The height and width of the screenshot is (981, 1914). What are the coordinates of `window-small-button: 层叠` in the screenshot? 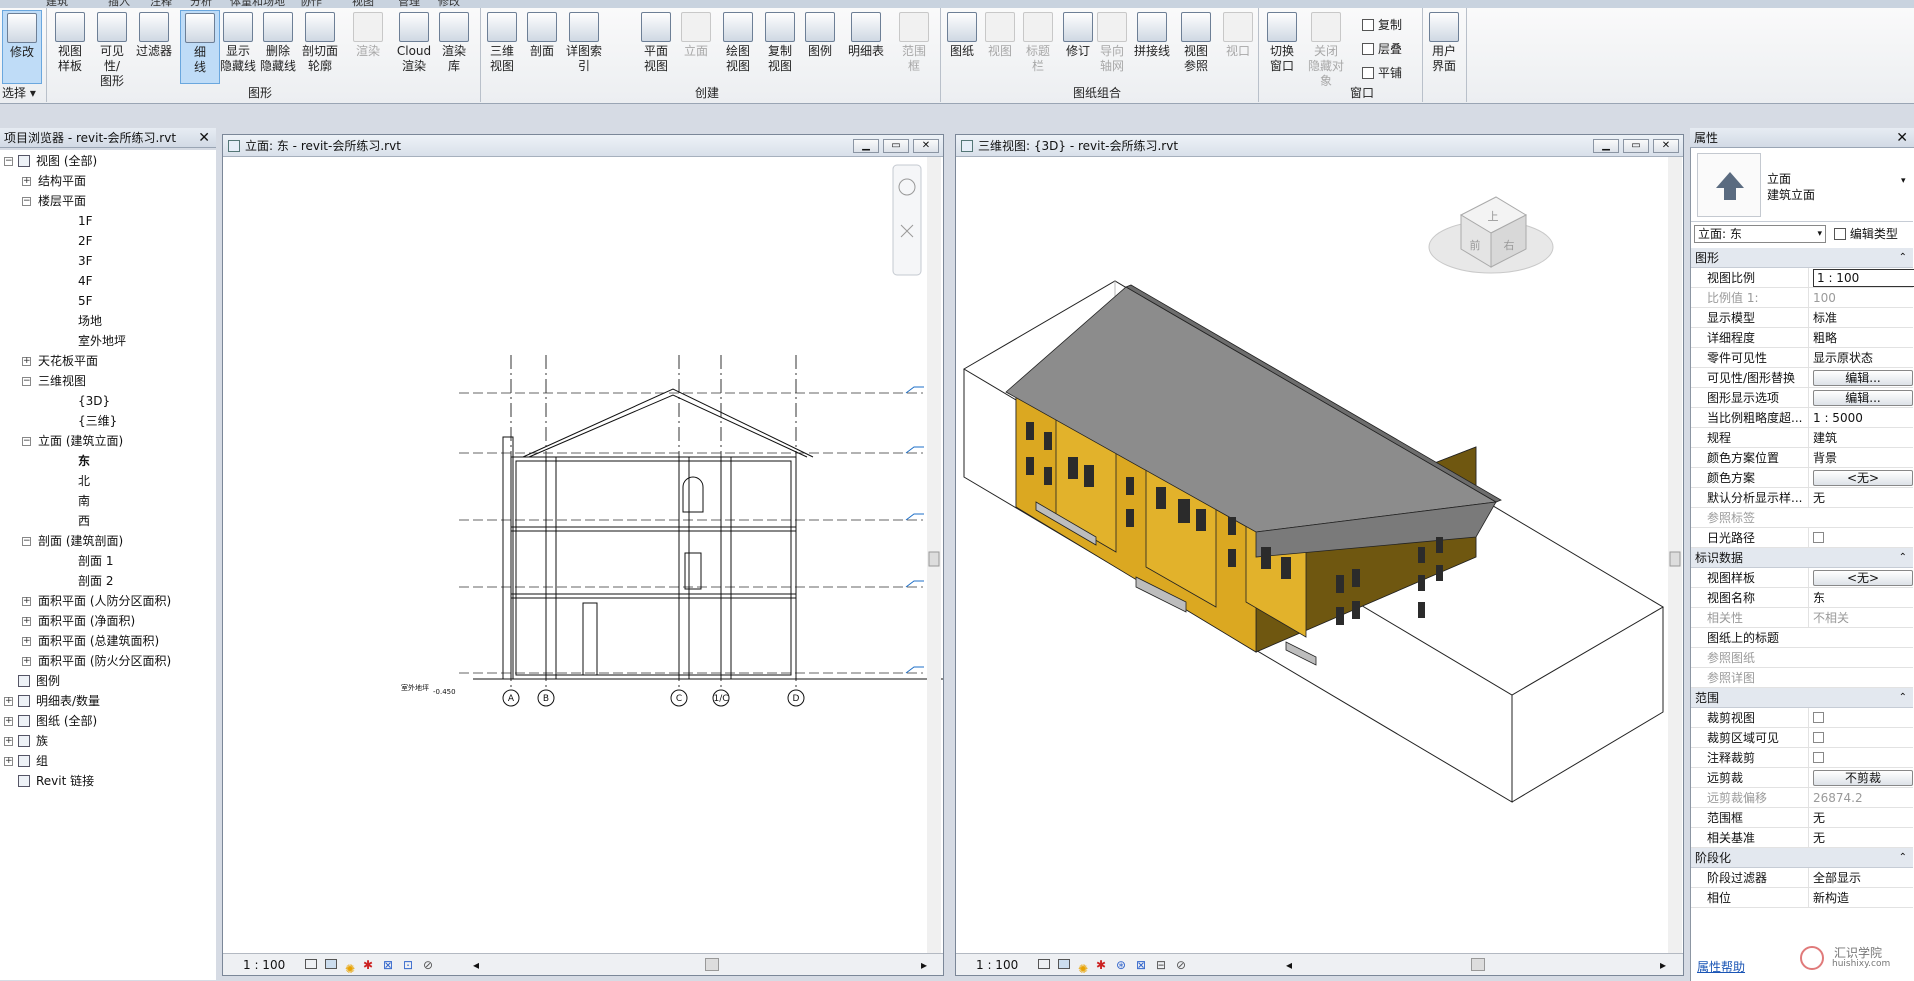 It's located at (1382, 48).